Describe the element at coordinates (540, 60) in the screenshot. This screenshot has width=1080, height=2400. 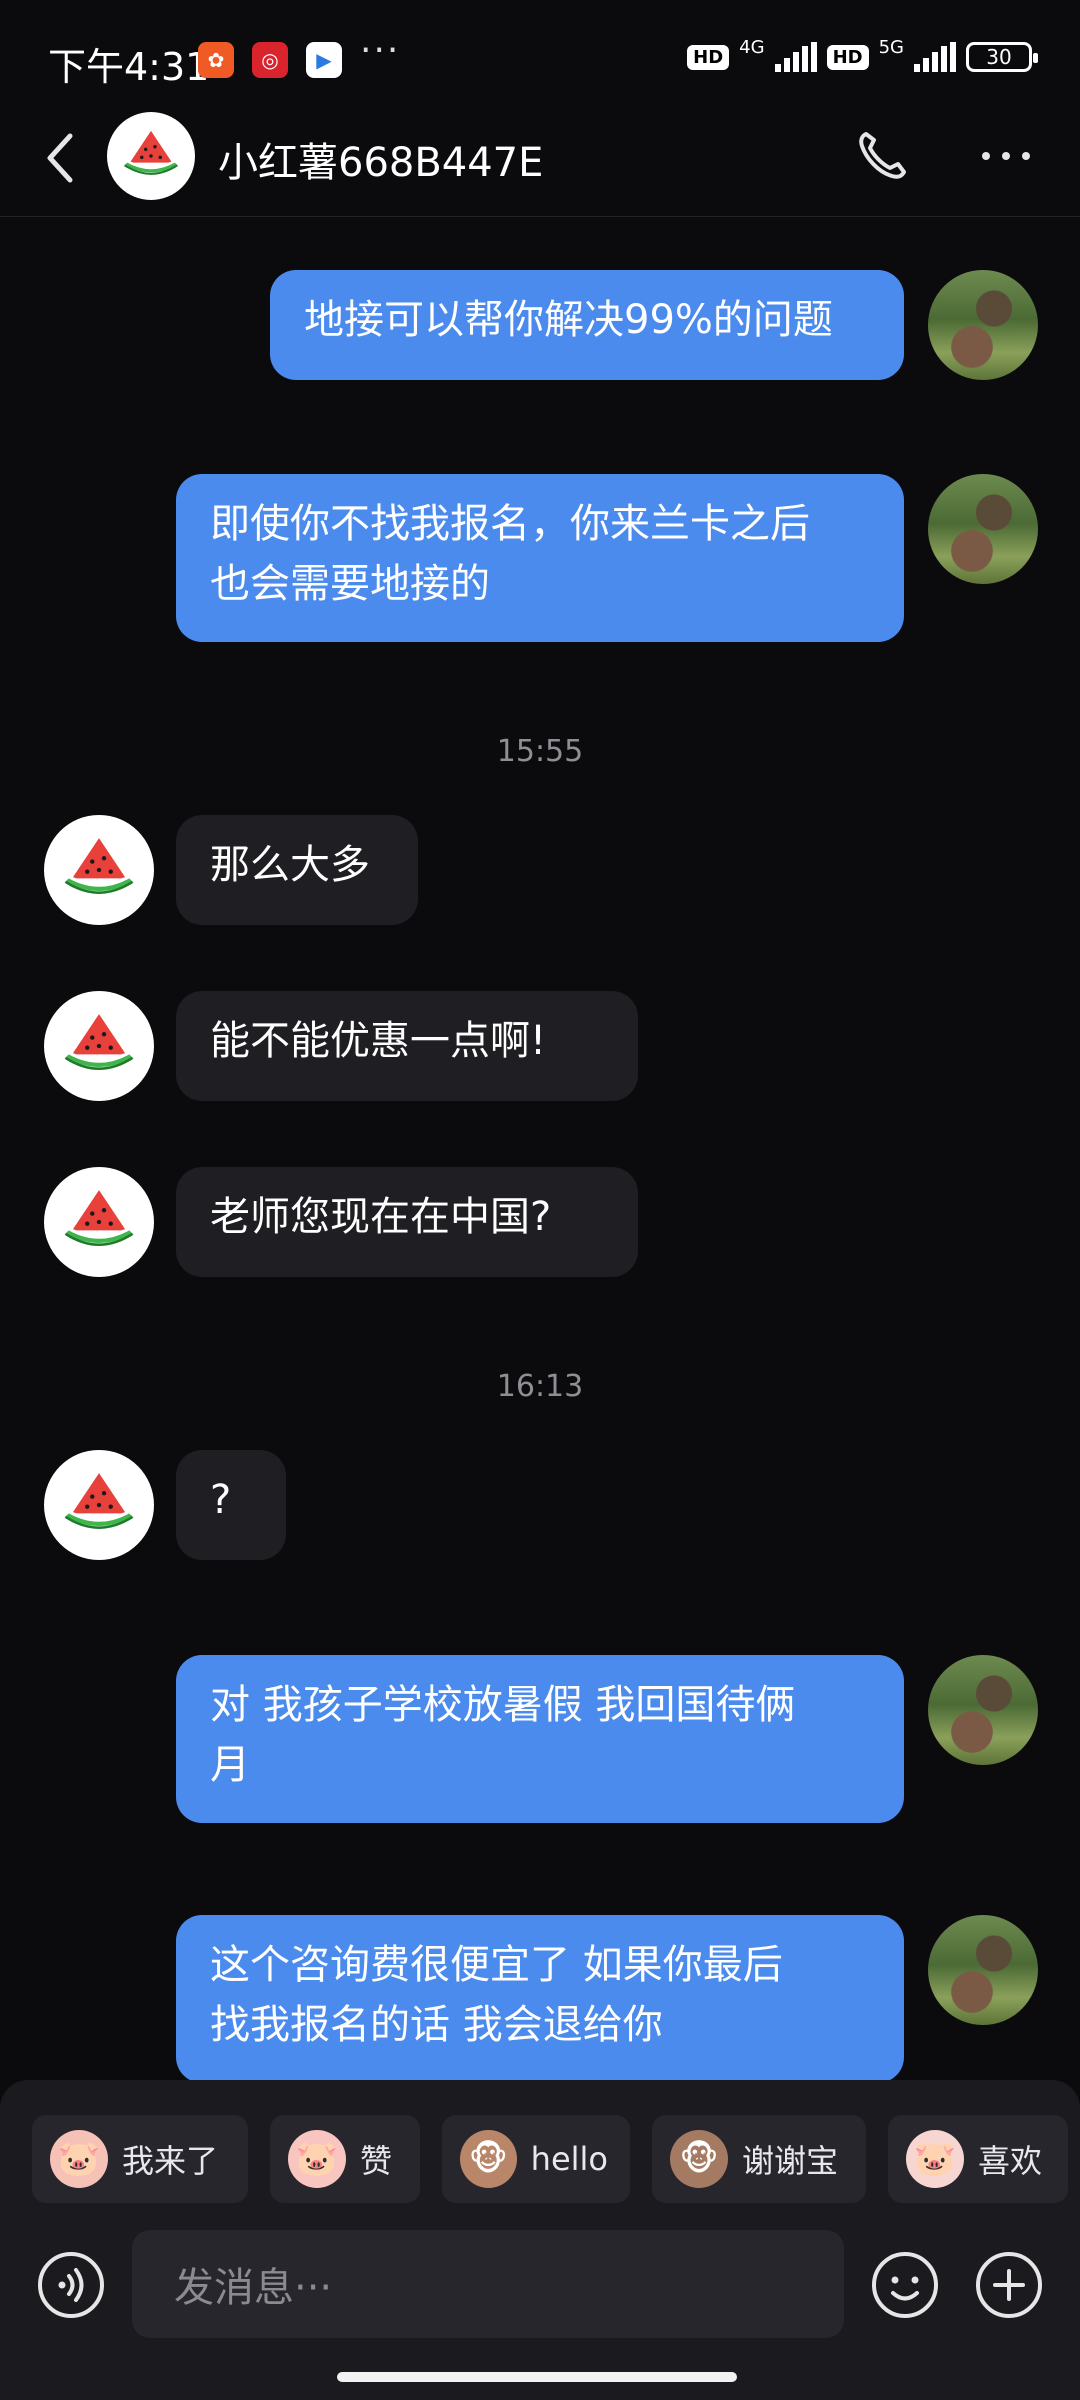
I see `status-bar: 下午4:31 ✿ ◎ ▶ ··· HD 4G HD 5G 30` at that location.